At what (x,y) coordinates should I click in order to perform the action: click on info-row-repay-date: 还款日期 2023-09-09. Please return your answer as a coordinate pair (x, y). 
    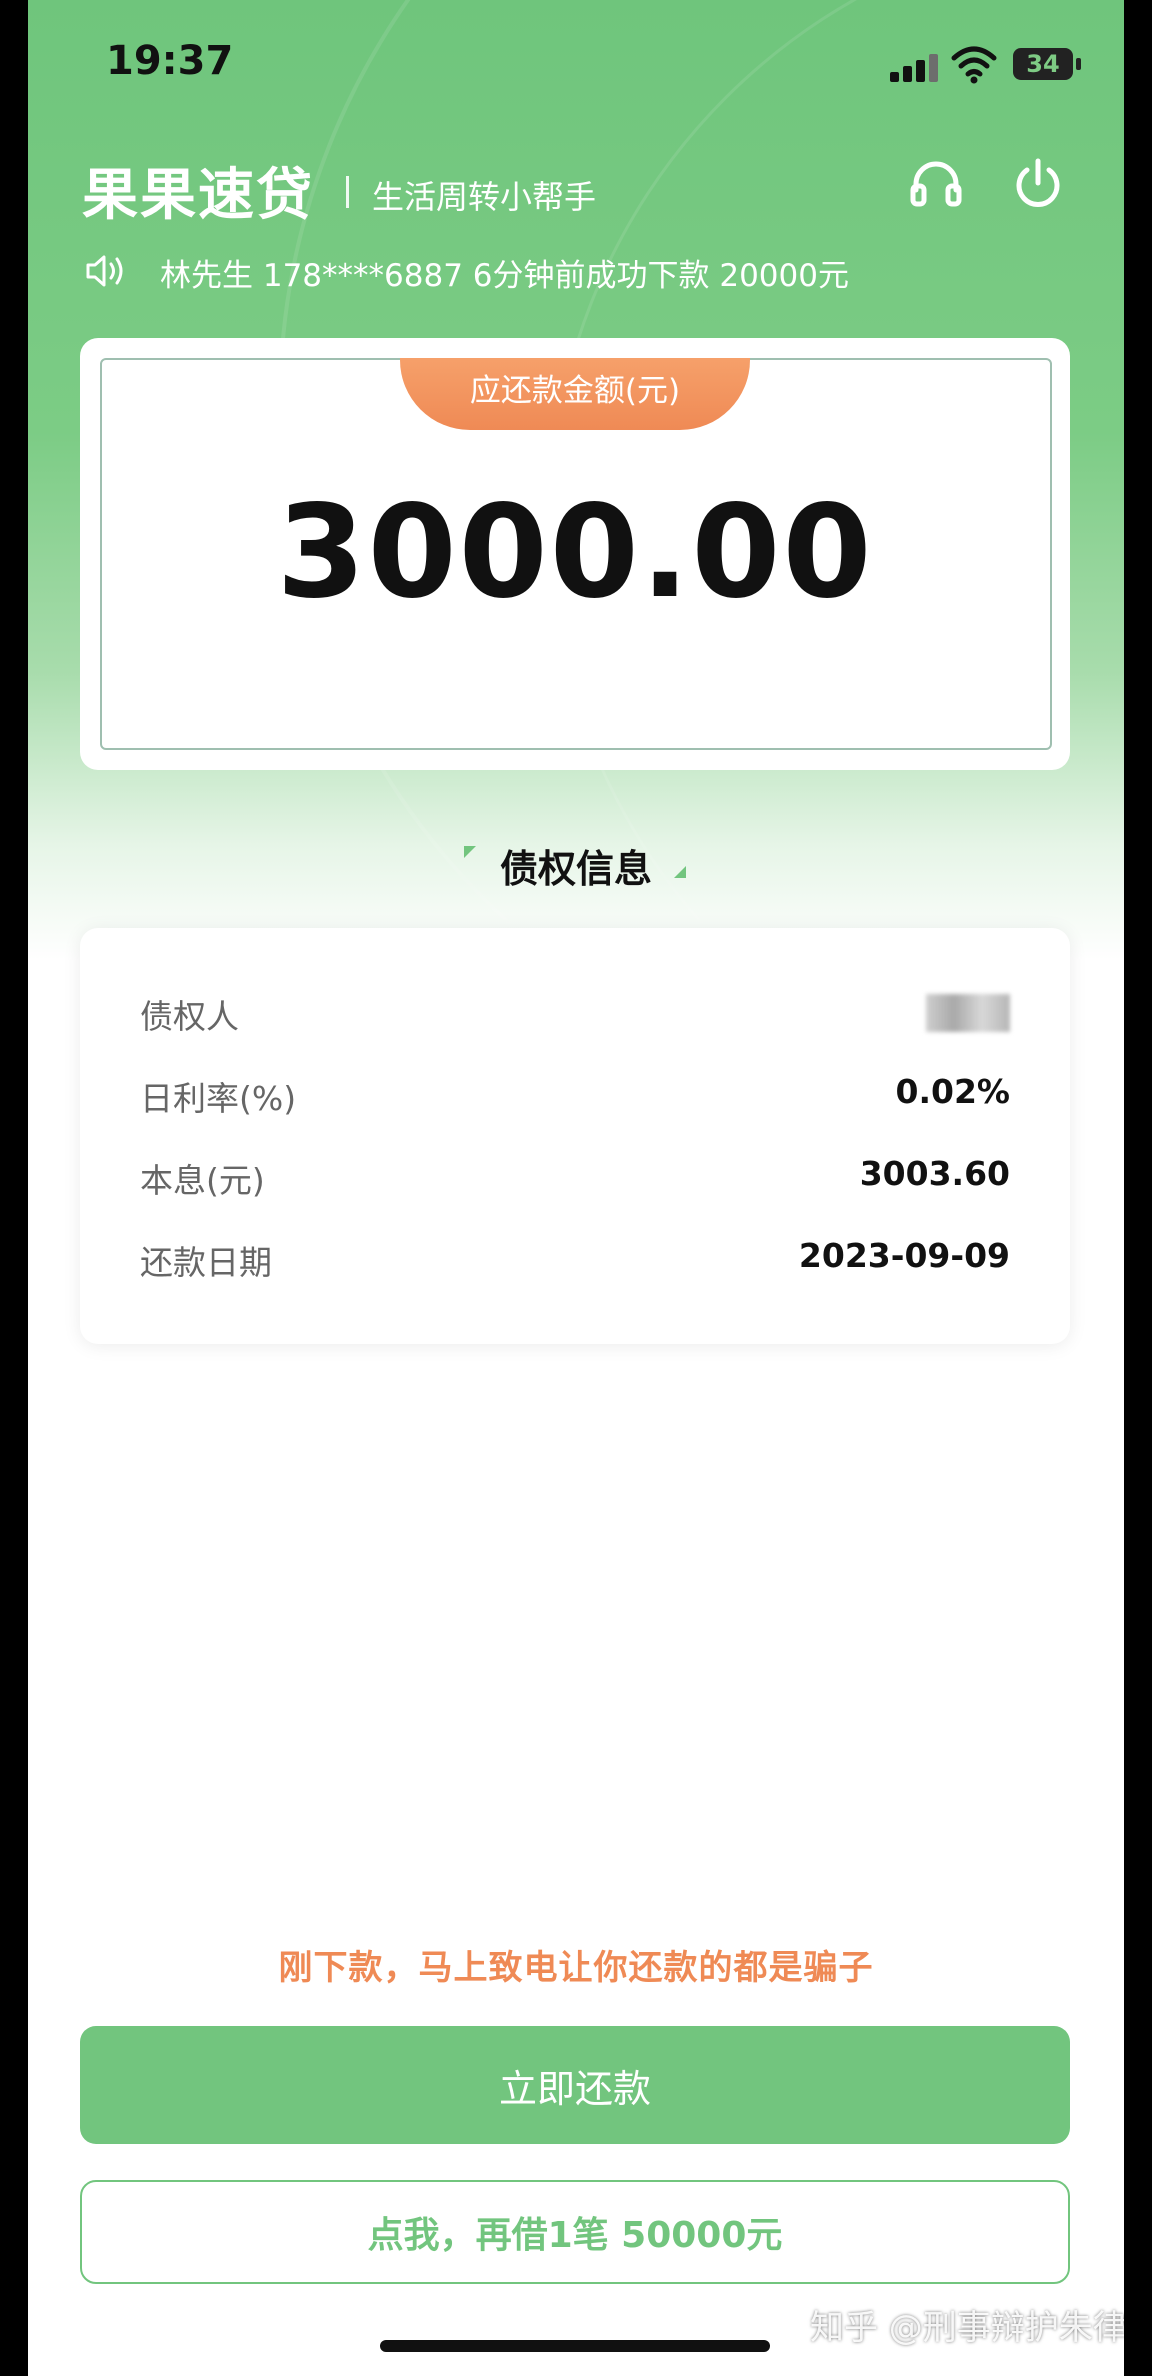
    Looking at the image, I should click on (575, 1261).